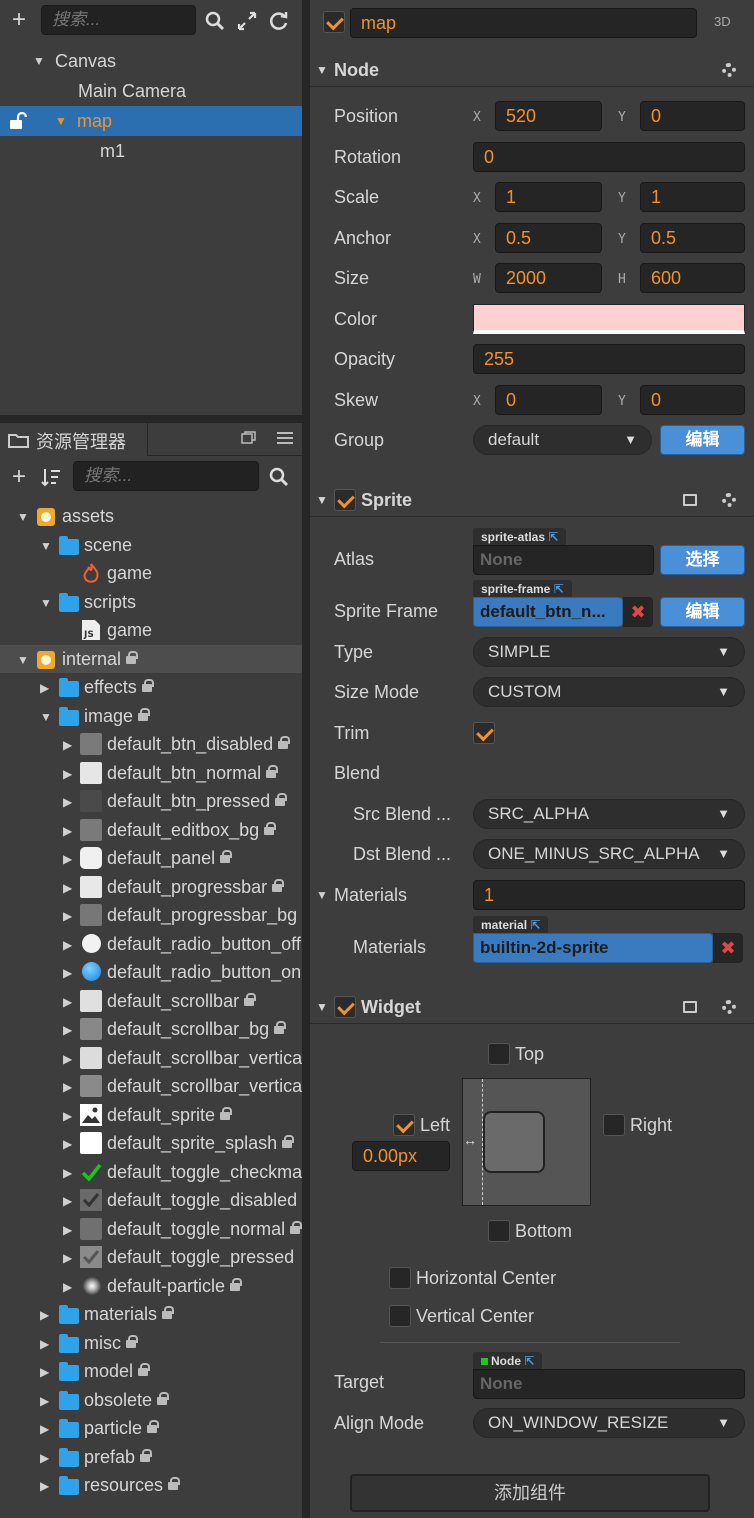  What do you see at coordinates (18, 121) in the screenshot?
I see `unlock-icon` at bounding box center [18, 121].